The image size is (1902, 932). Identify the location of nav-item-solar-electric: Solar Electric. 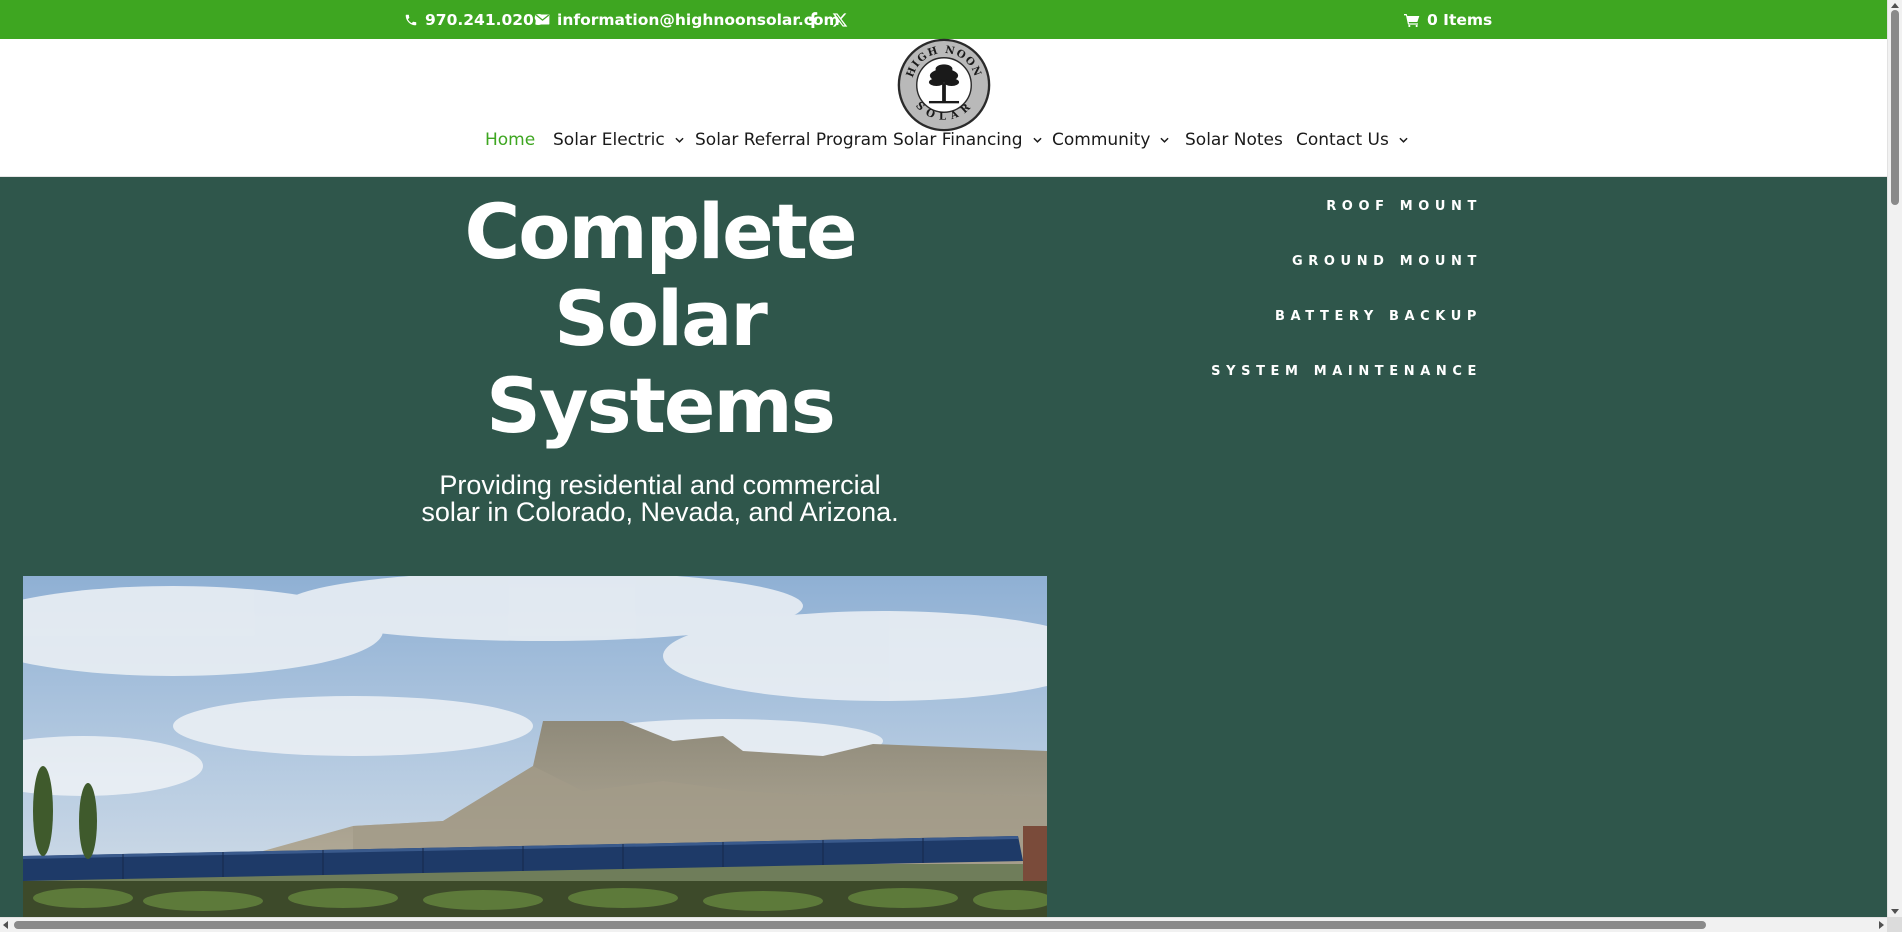
(618, 140).